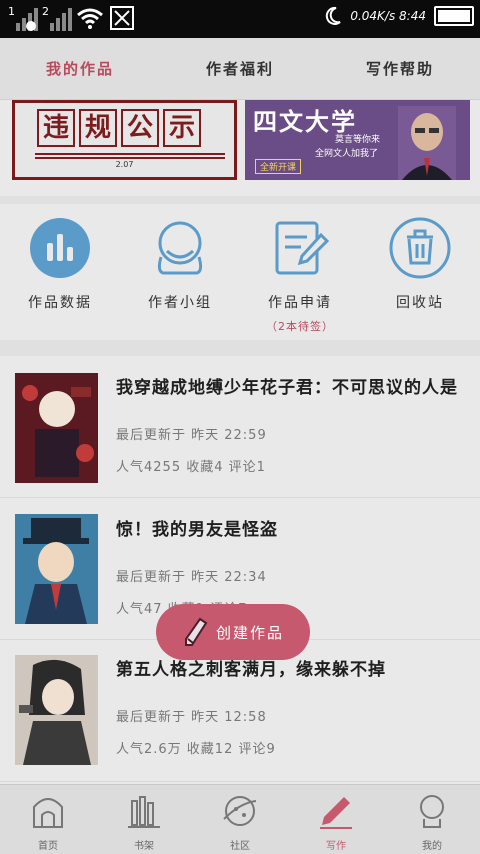 The image size is (480, 854). I want to click on pending-sign-note: （2本待签）, so click(300, 326).